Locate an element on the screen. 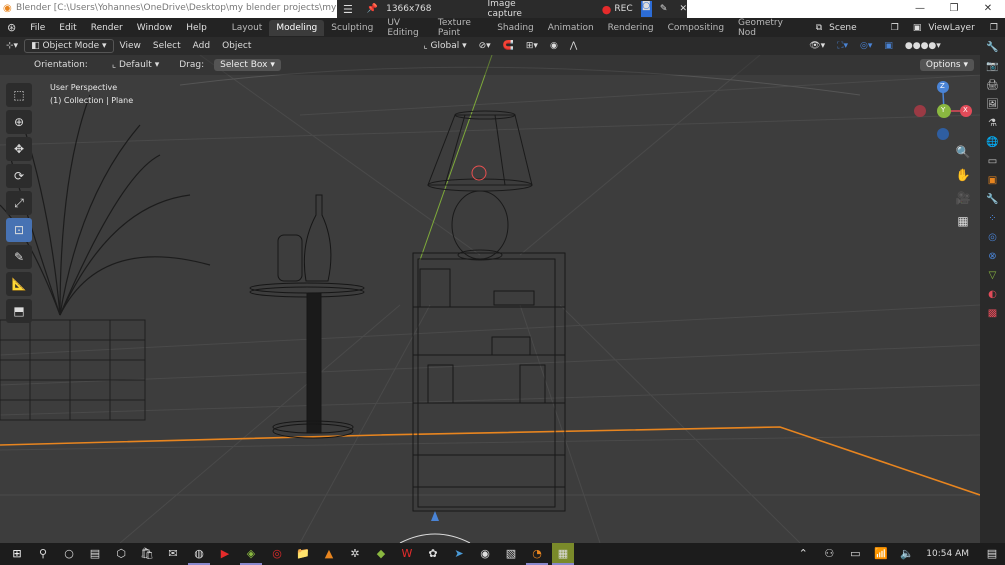  photos-icon: ▧ is located at coordinates (511, 554).